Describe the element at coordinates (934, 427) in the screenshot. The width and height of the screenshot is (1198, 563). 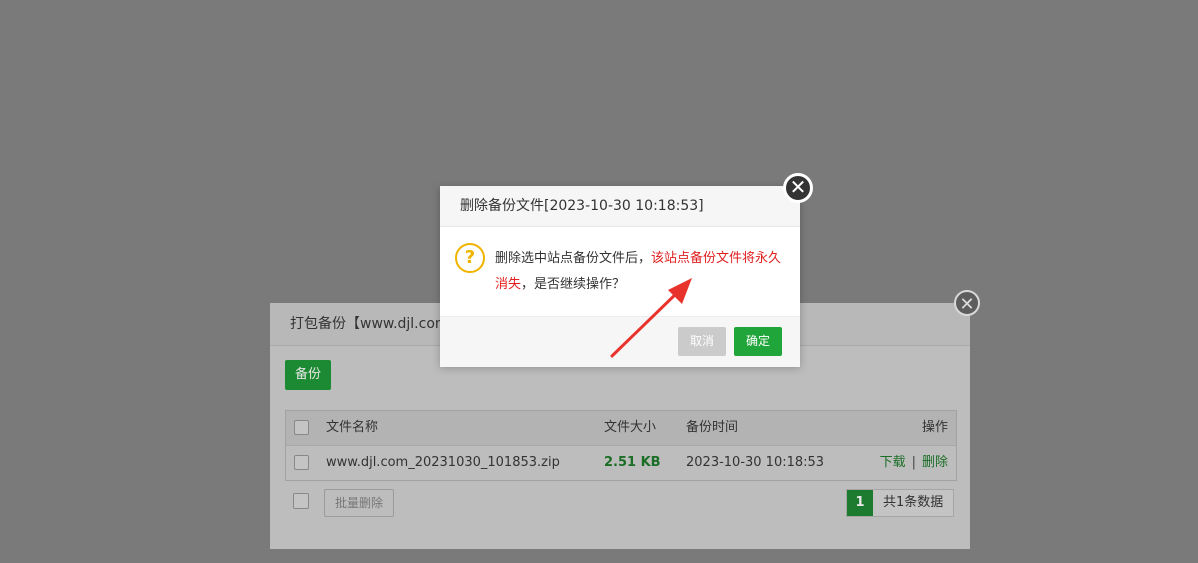
I see `column-header-ops: 操作` at that location.